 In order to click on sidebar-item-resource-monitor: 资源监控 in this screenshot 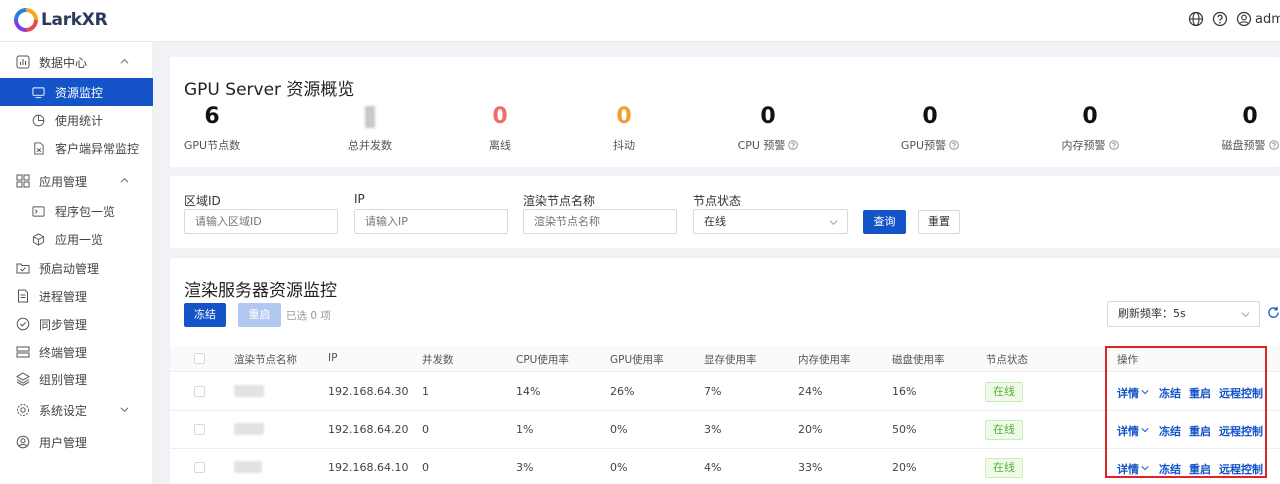, I will do `click(76, 92)`.